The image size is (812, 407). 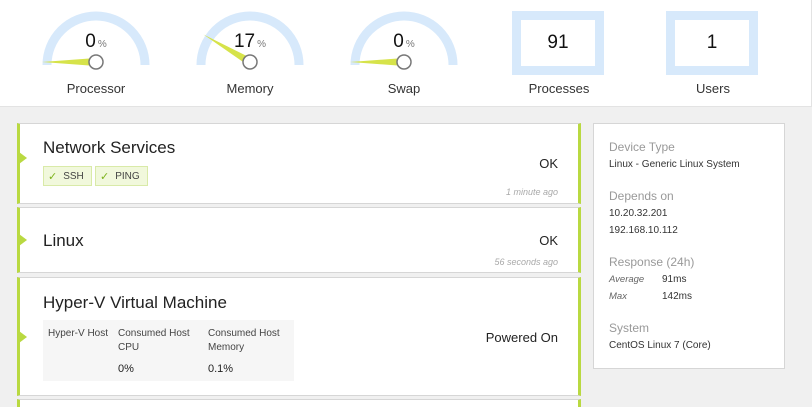 I want to click on processor-gauge: 0% Processor, so click(x=96, y=53).